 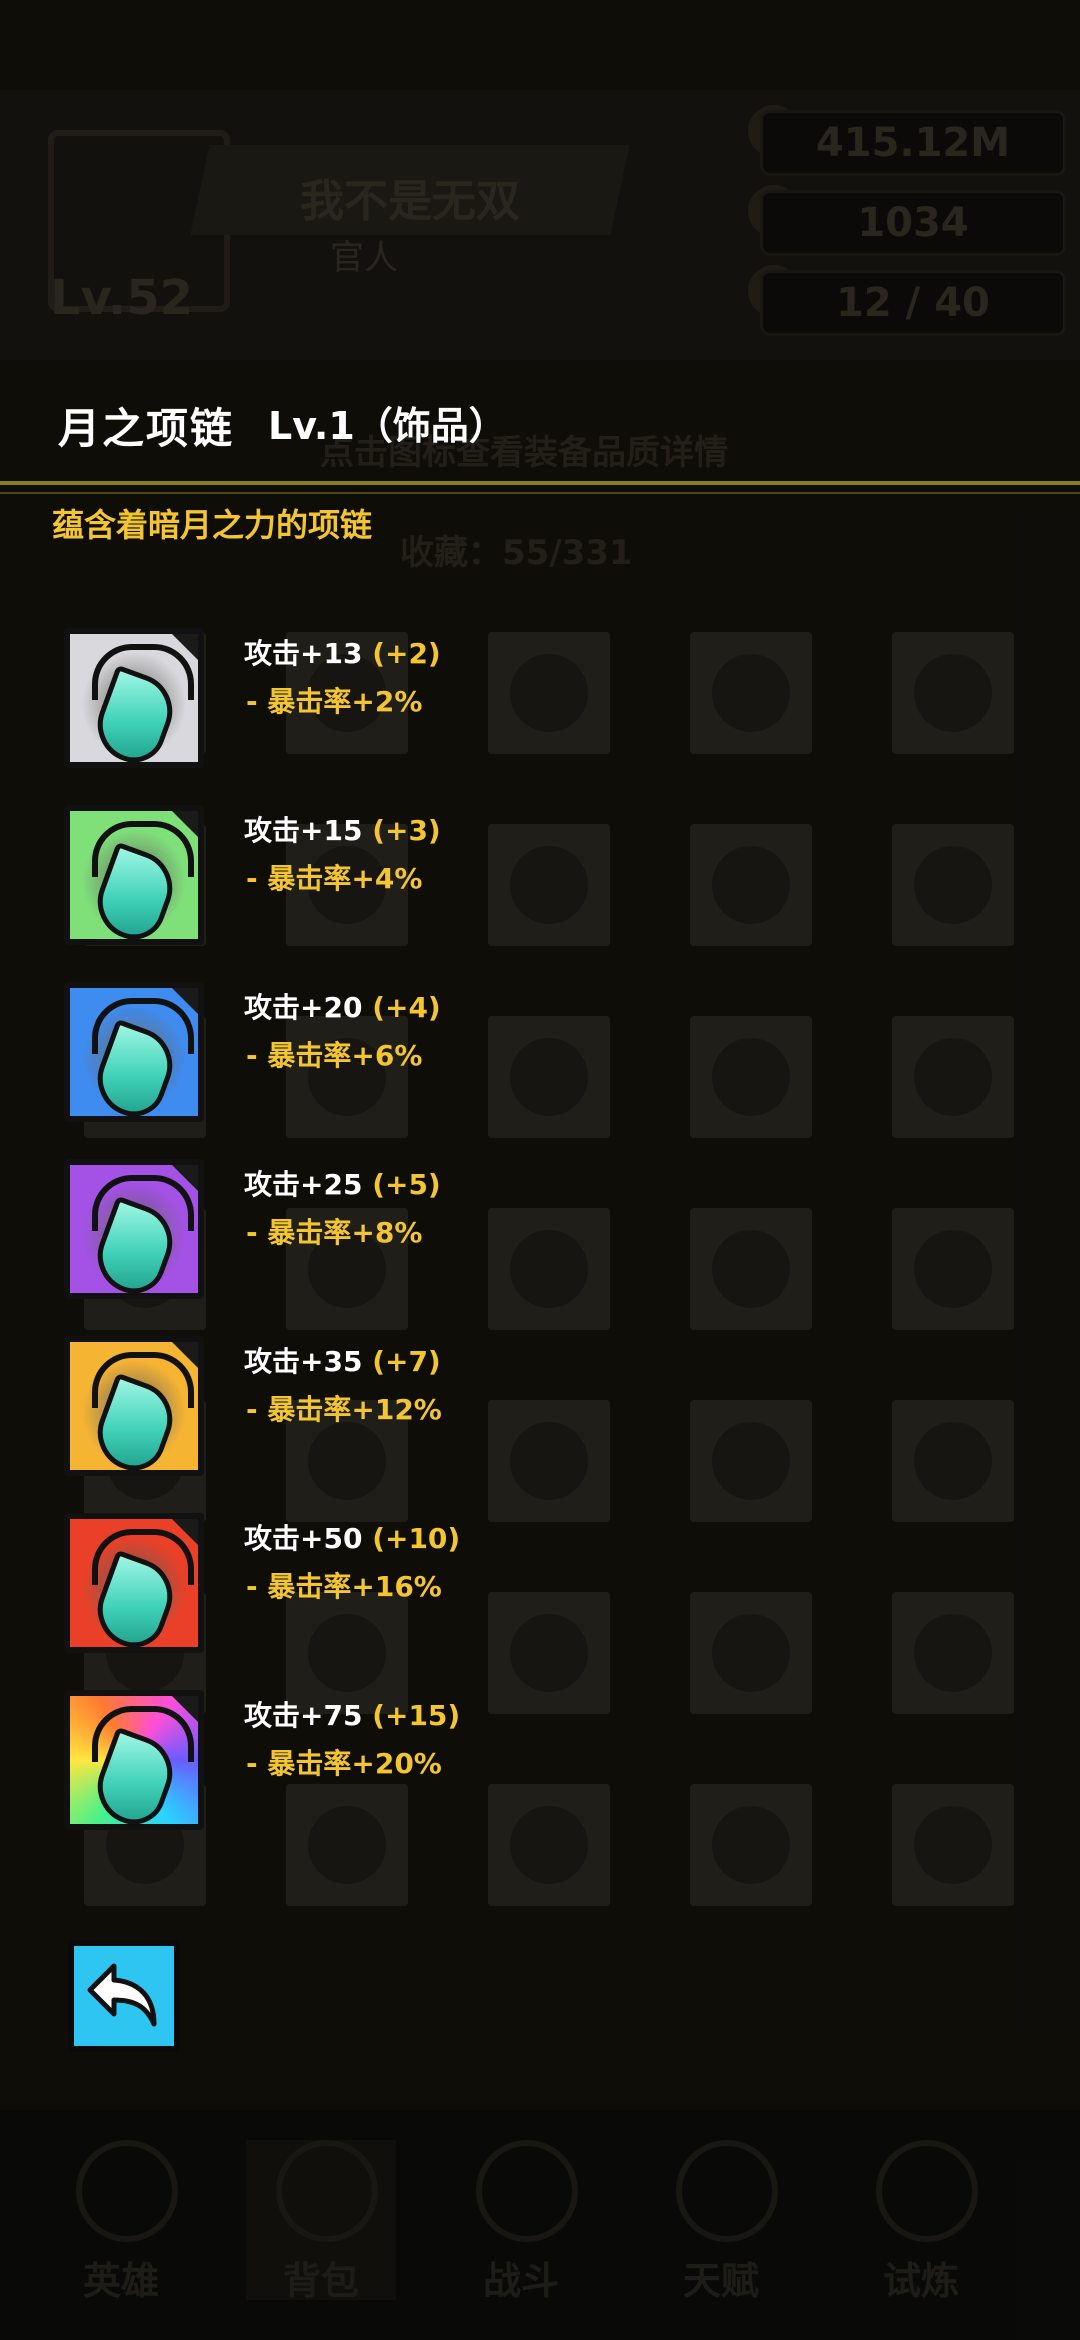 I want to click on attack-bonus: (+2), so click(x=406, y=653).